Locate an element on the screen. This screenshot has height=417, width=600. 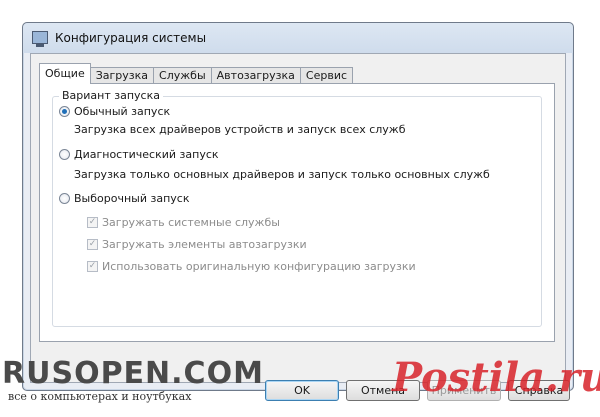
normal-startup-option: Обычный запуск is located at coordinates (114, 111).